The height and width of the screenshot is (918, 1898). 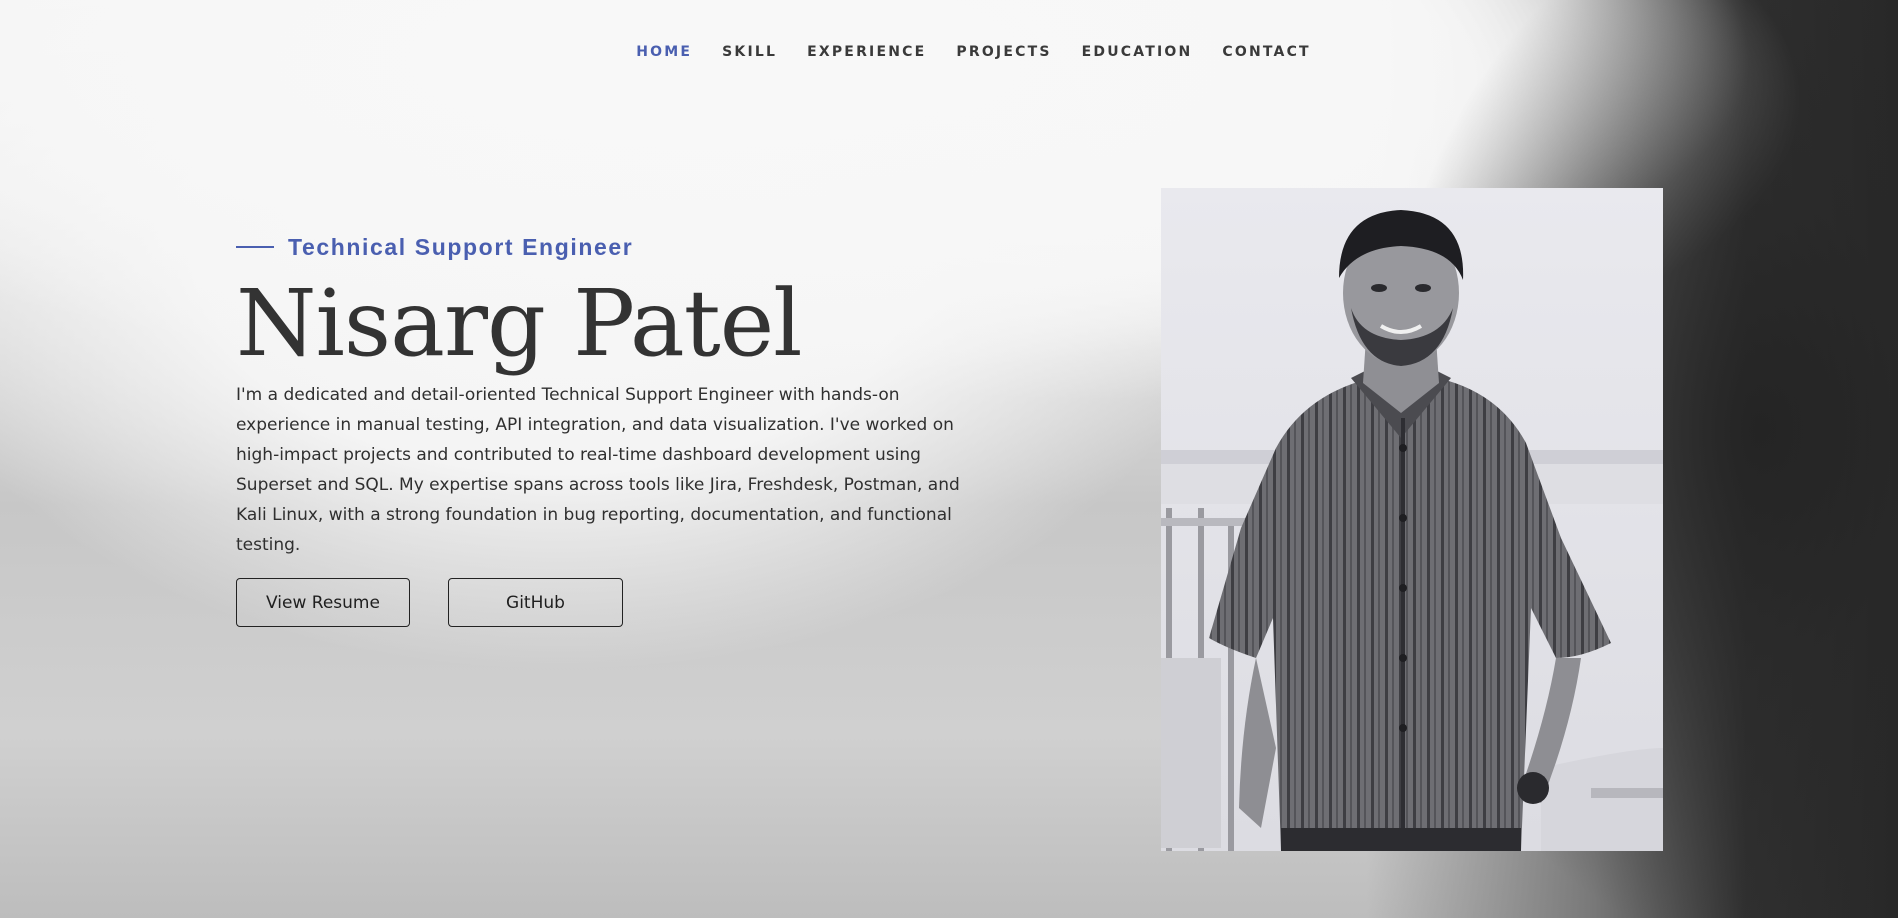 What do you see at coordinates (1137, 52) in the screenshot?
I see `nav-item-education: EDUCATION` at bounding box center [1137, 52].